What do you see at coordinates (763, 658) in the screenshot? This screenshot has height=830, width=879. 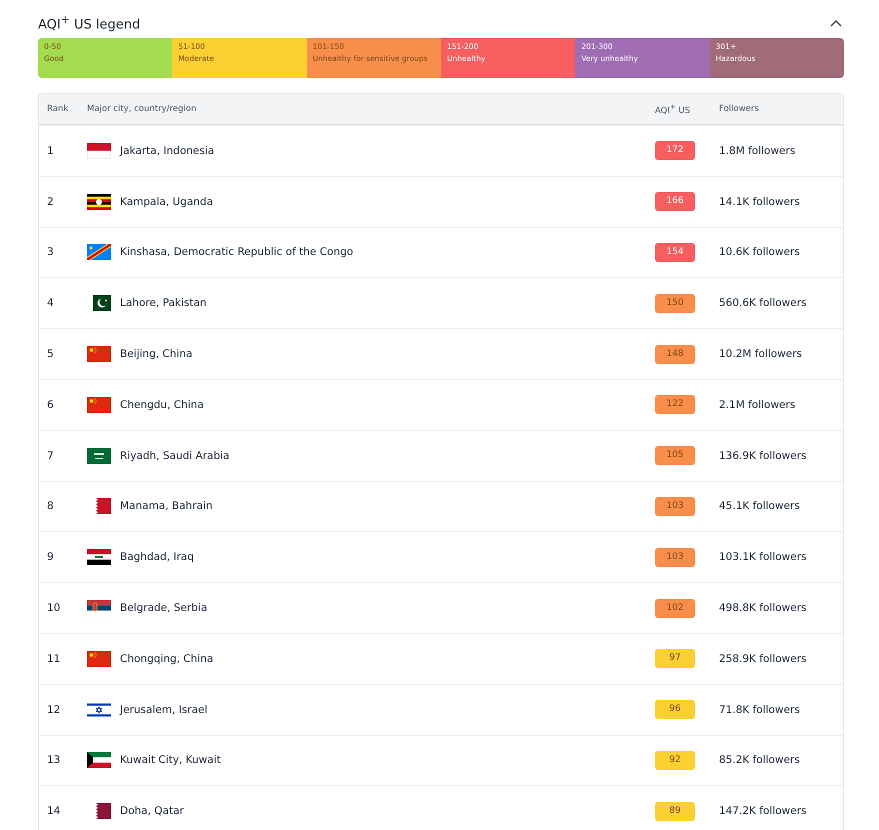 I see `followers-count: 258.9K followers` at bounding box center [763, 658].